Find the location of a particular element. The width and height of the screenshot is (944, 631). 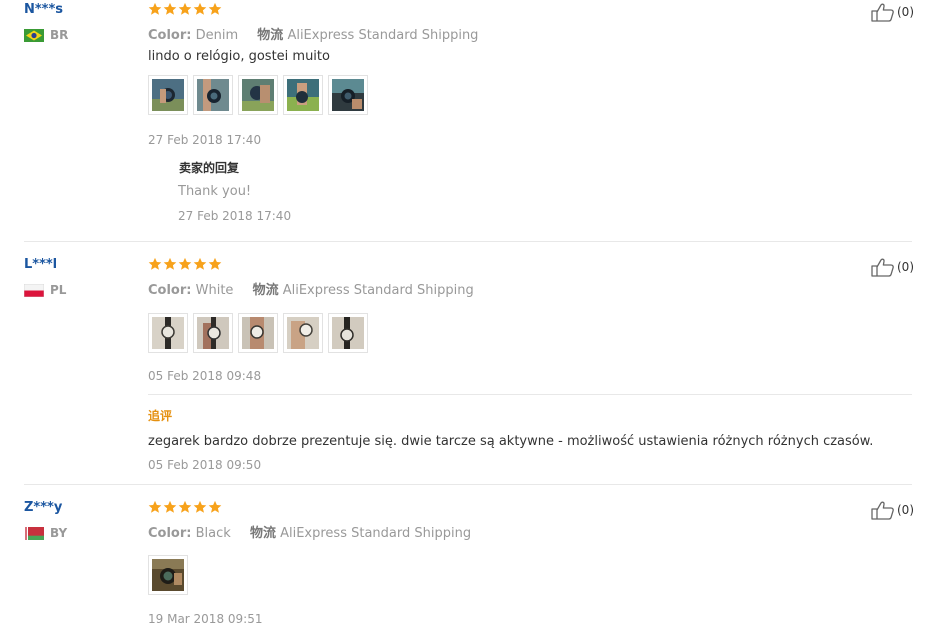

brazil-flag-icon is located at coordinates (34, 35).